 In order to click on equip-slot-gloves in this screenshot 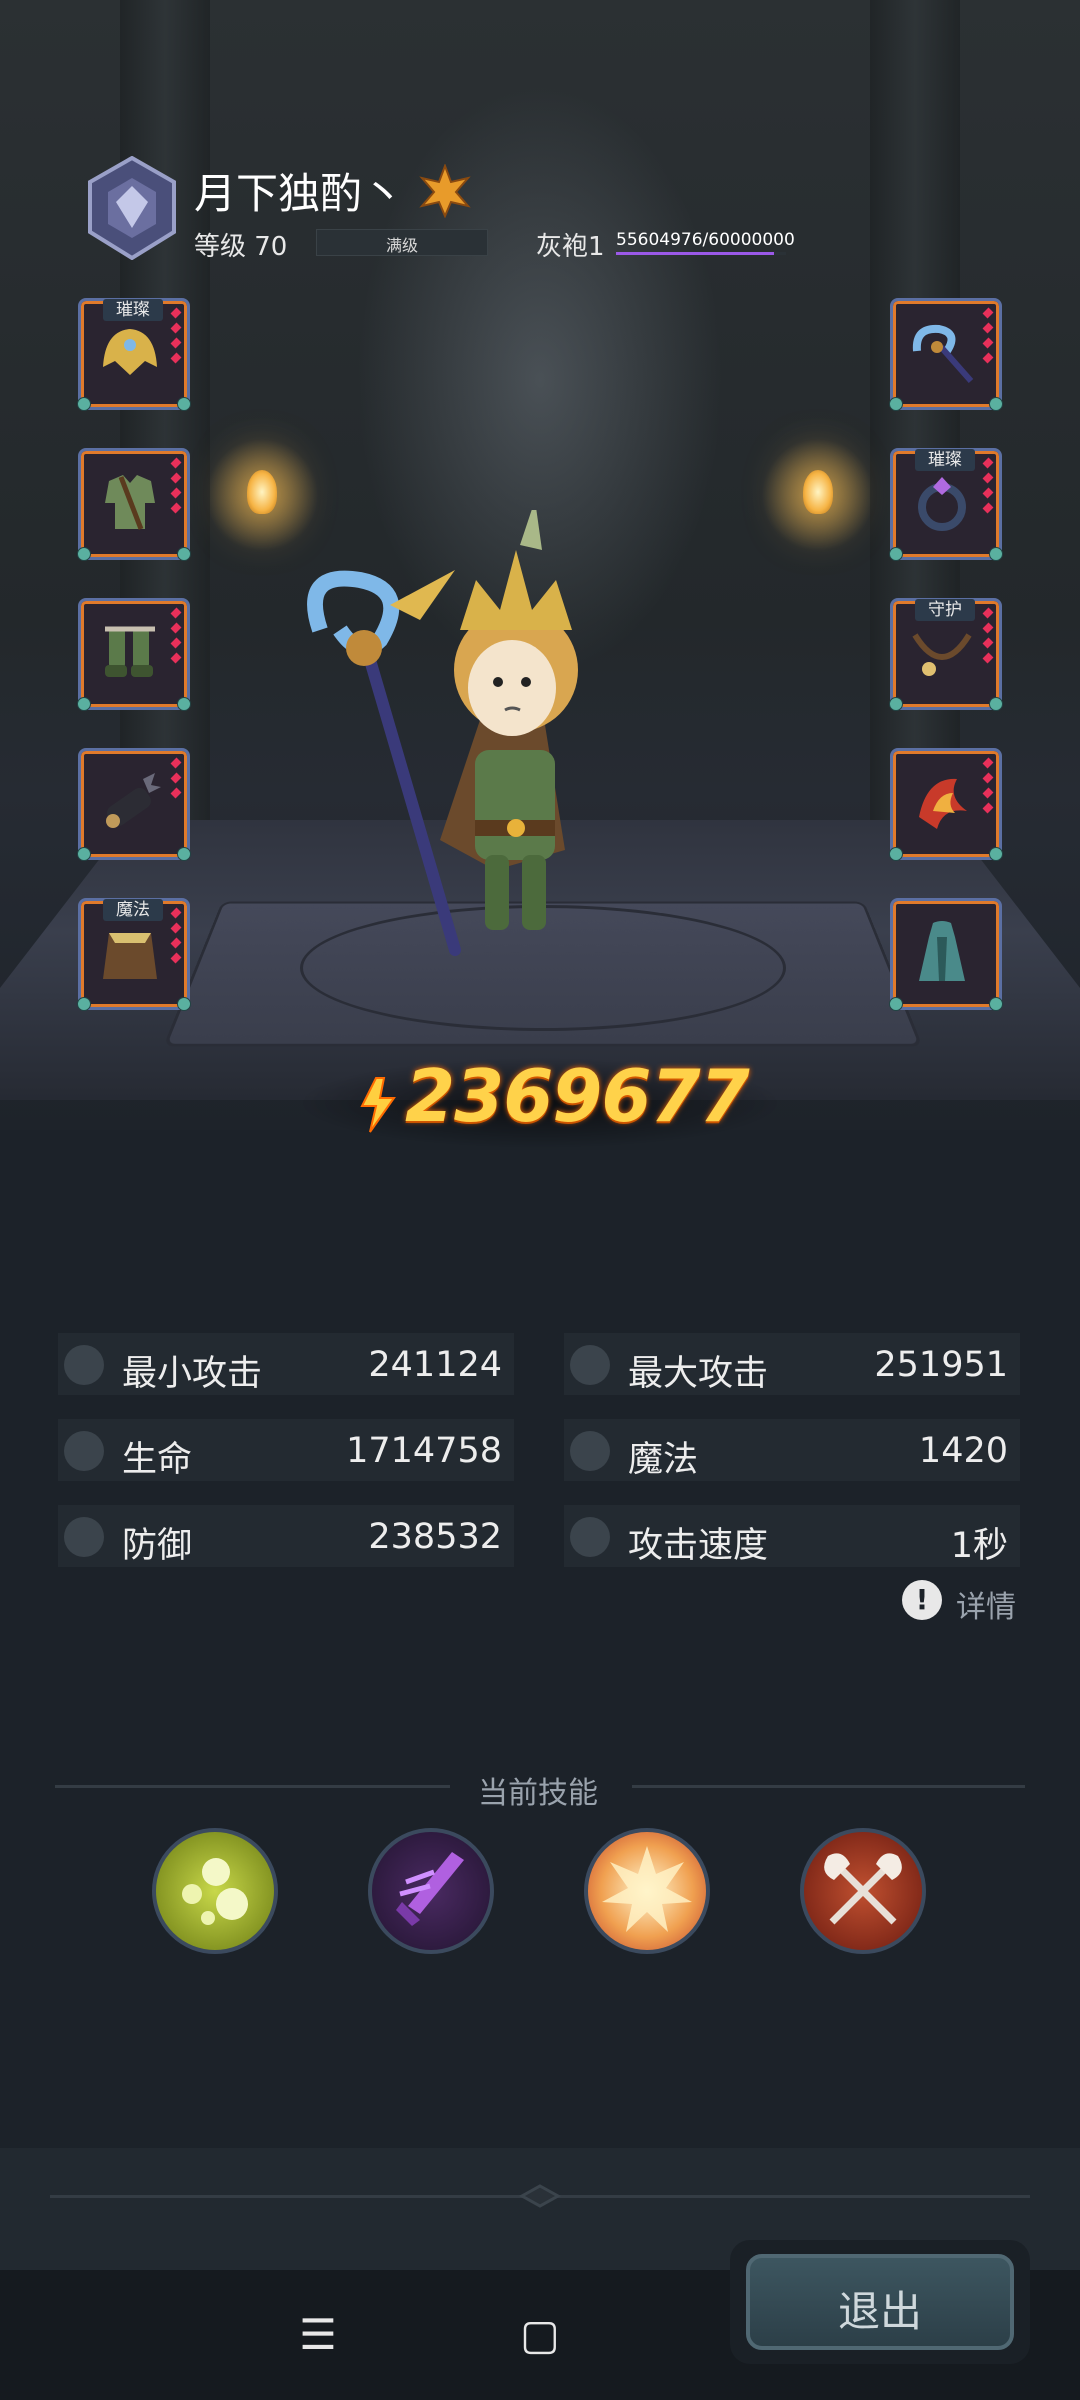, I will do `click(134, 804)`.